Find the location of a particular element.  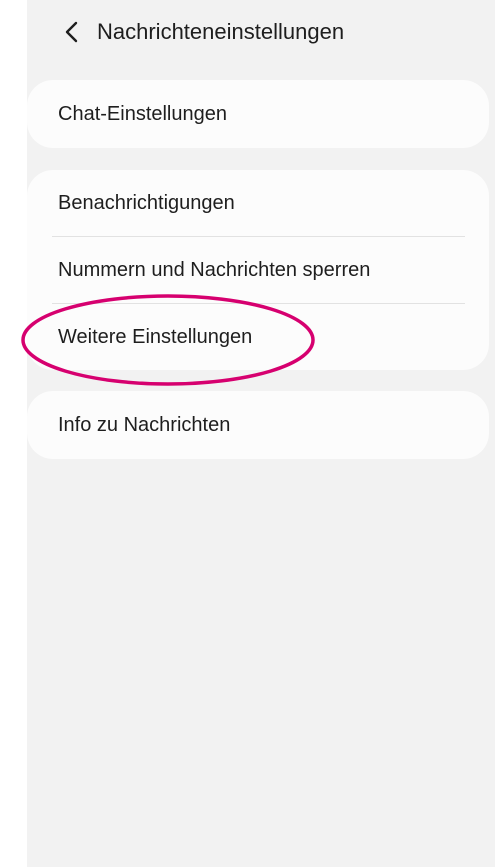

settings-card-info: Info zu Nachrichten is located at coordinates (258, 425).